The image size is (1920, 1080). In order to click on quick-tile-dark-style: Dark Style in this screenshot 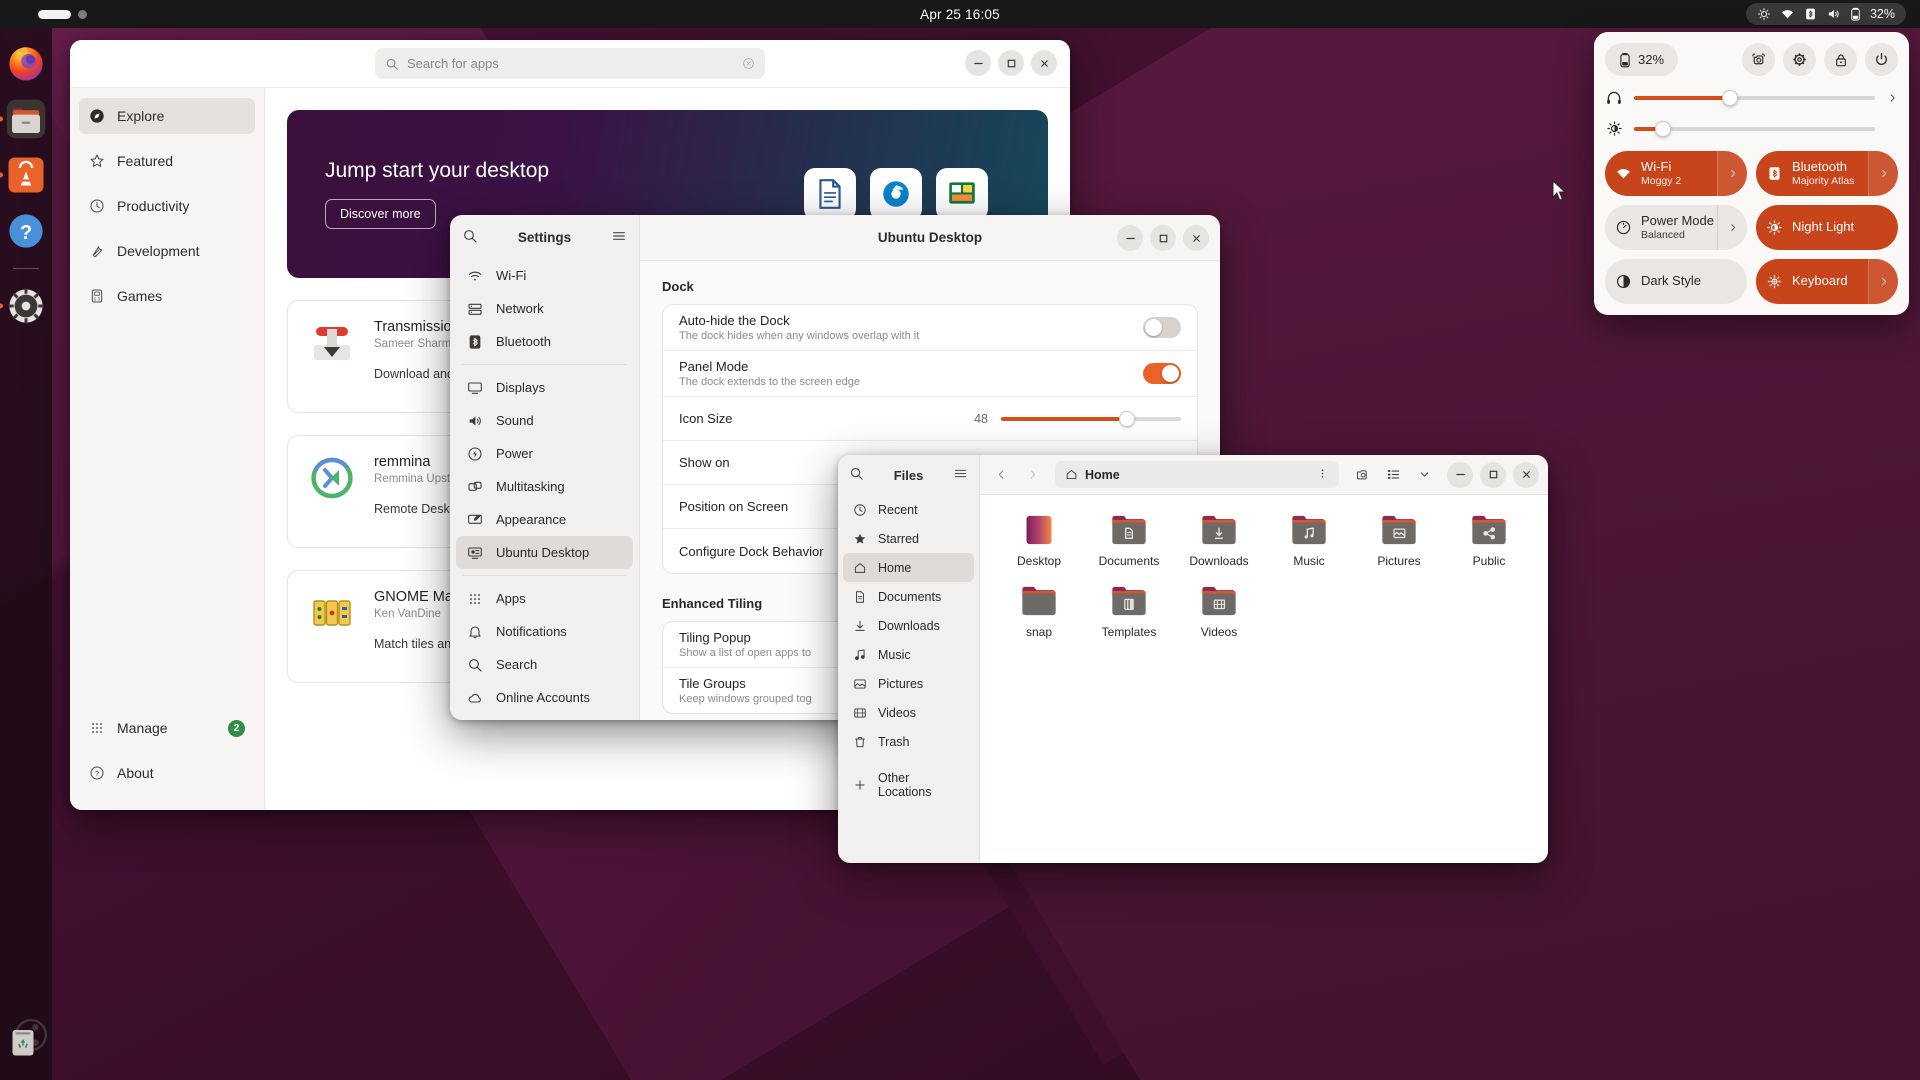, I will do `click(1676, 281)`.